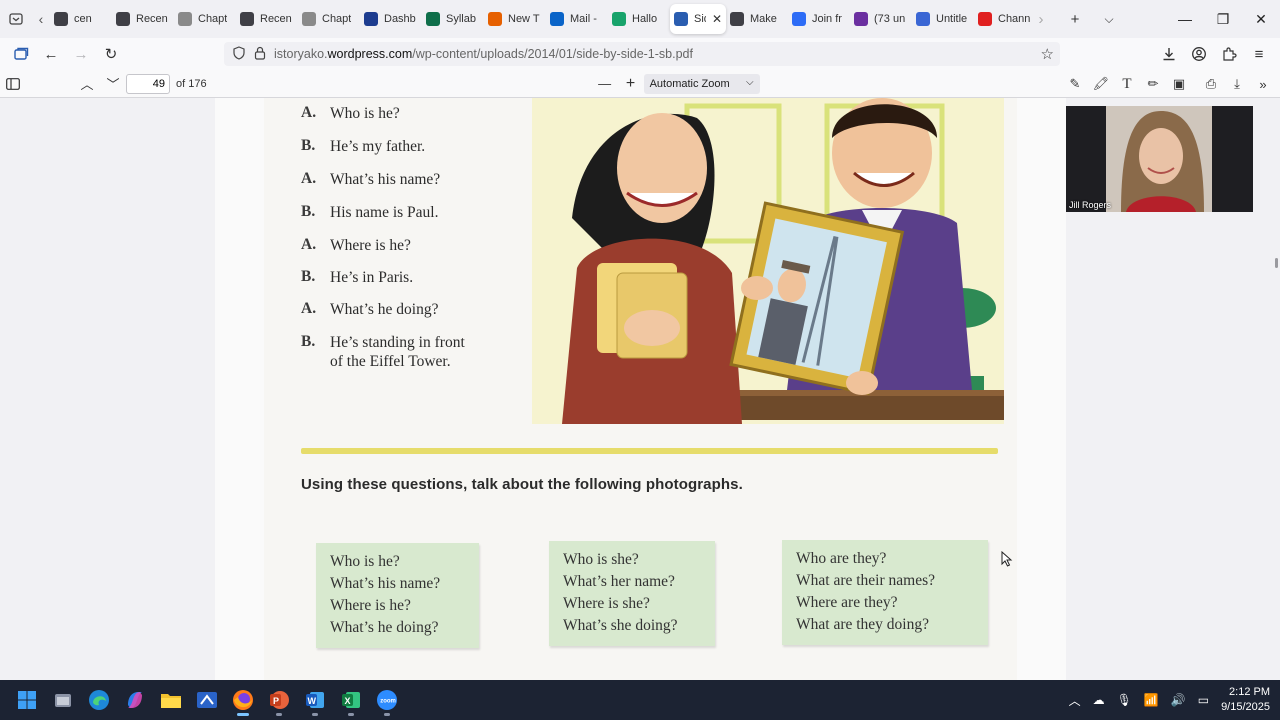  What do you see at coordinates (495, 19) in the screenshot?
I see `firefox-icon` at bounding box center [495, 19].